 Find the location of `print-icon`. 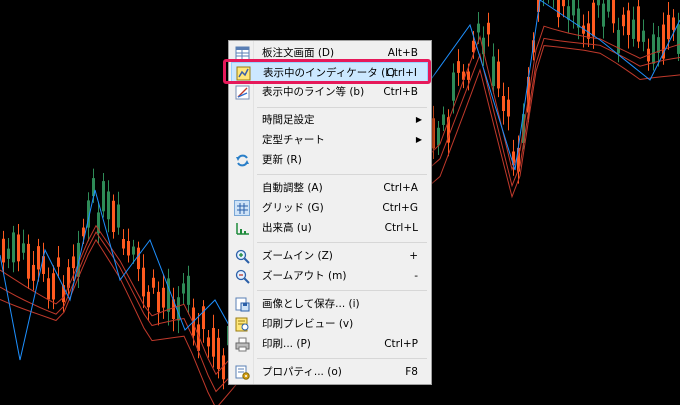

print-icon is located at coordinates (242, 344).